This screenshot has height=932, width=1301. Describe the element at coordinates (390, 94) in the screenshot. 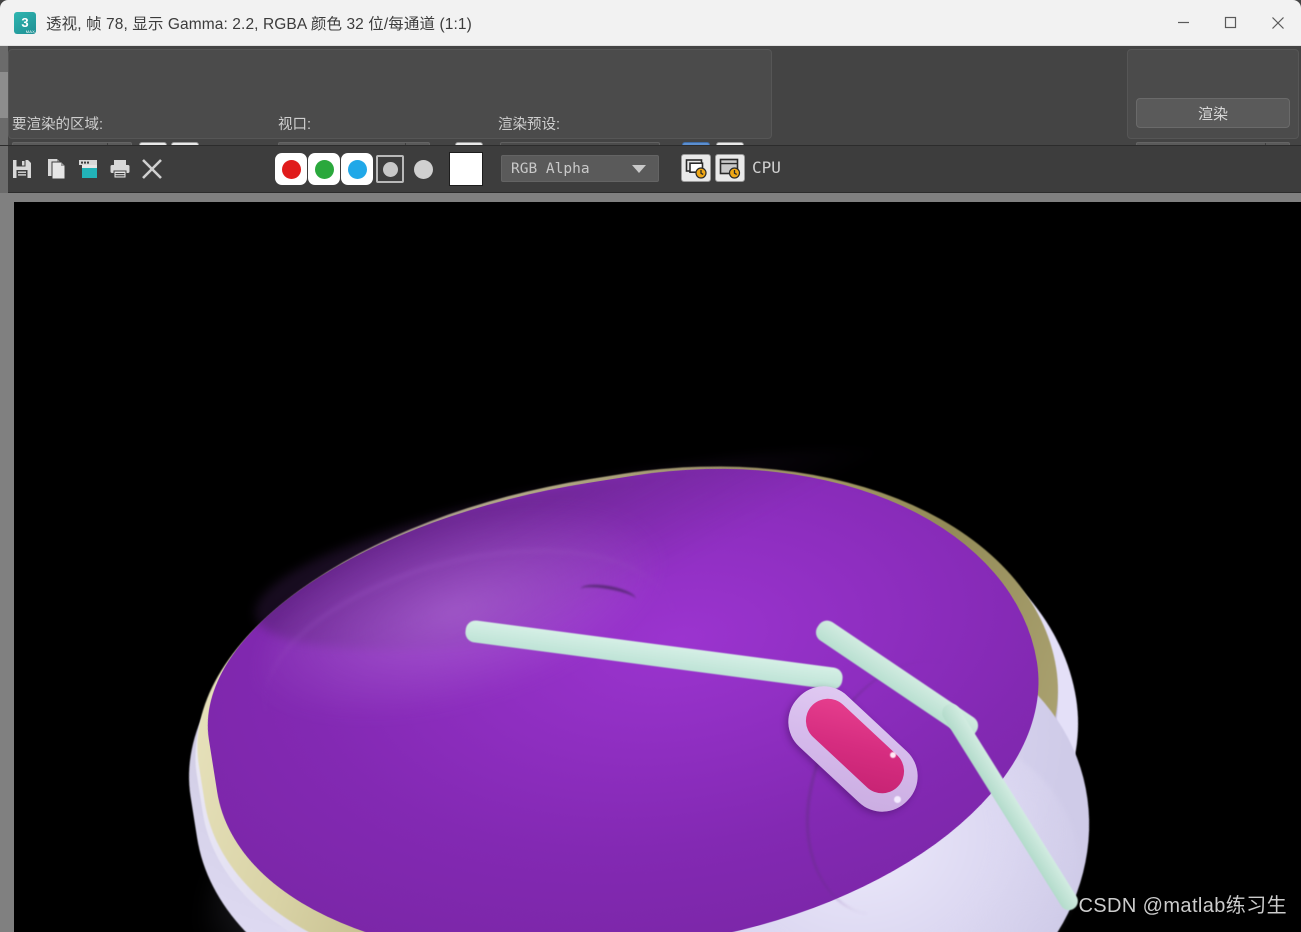

I see `render-options-panel` at that location.